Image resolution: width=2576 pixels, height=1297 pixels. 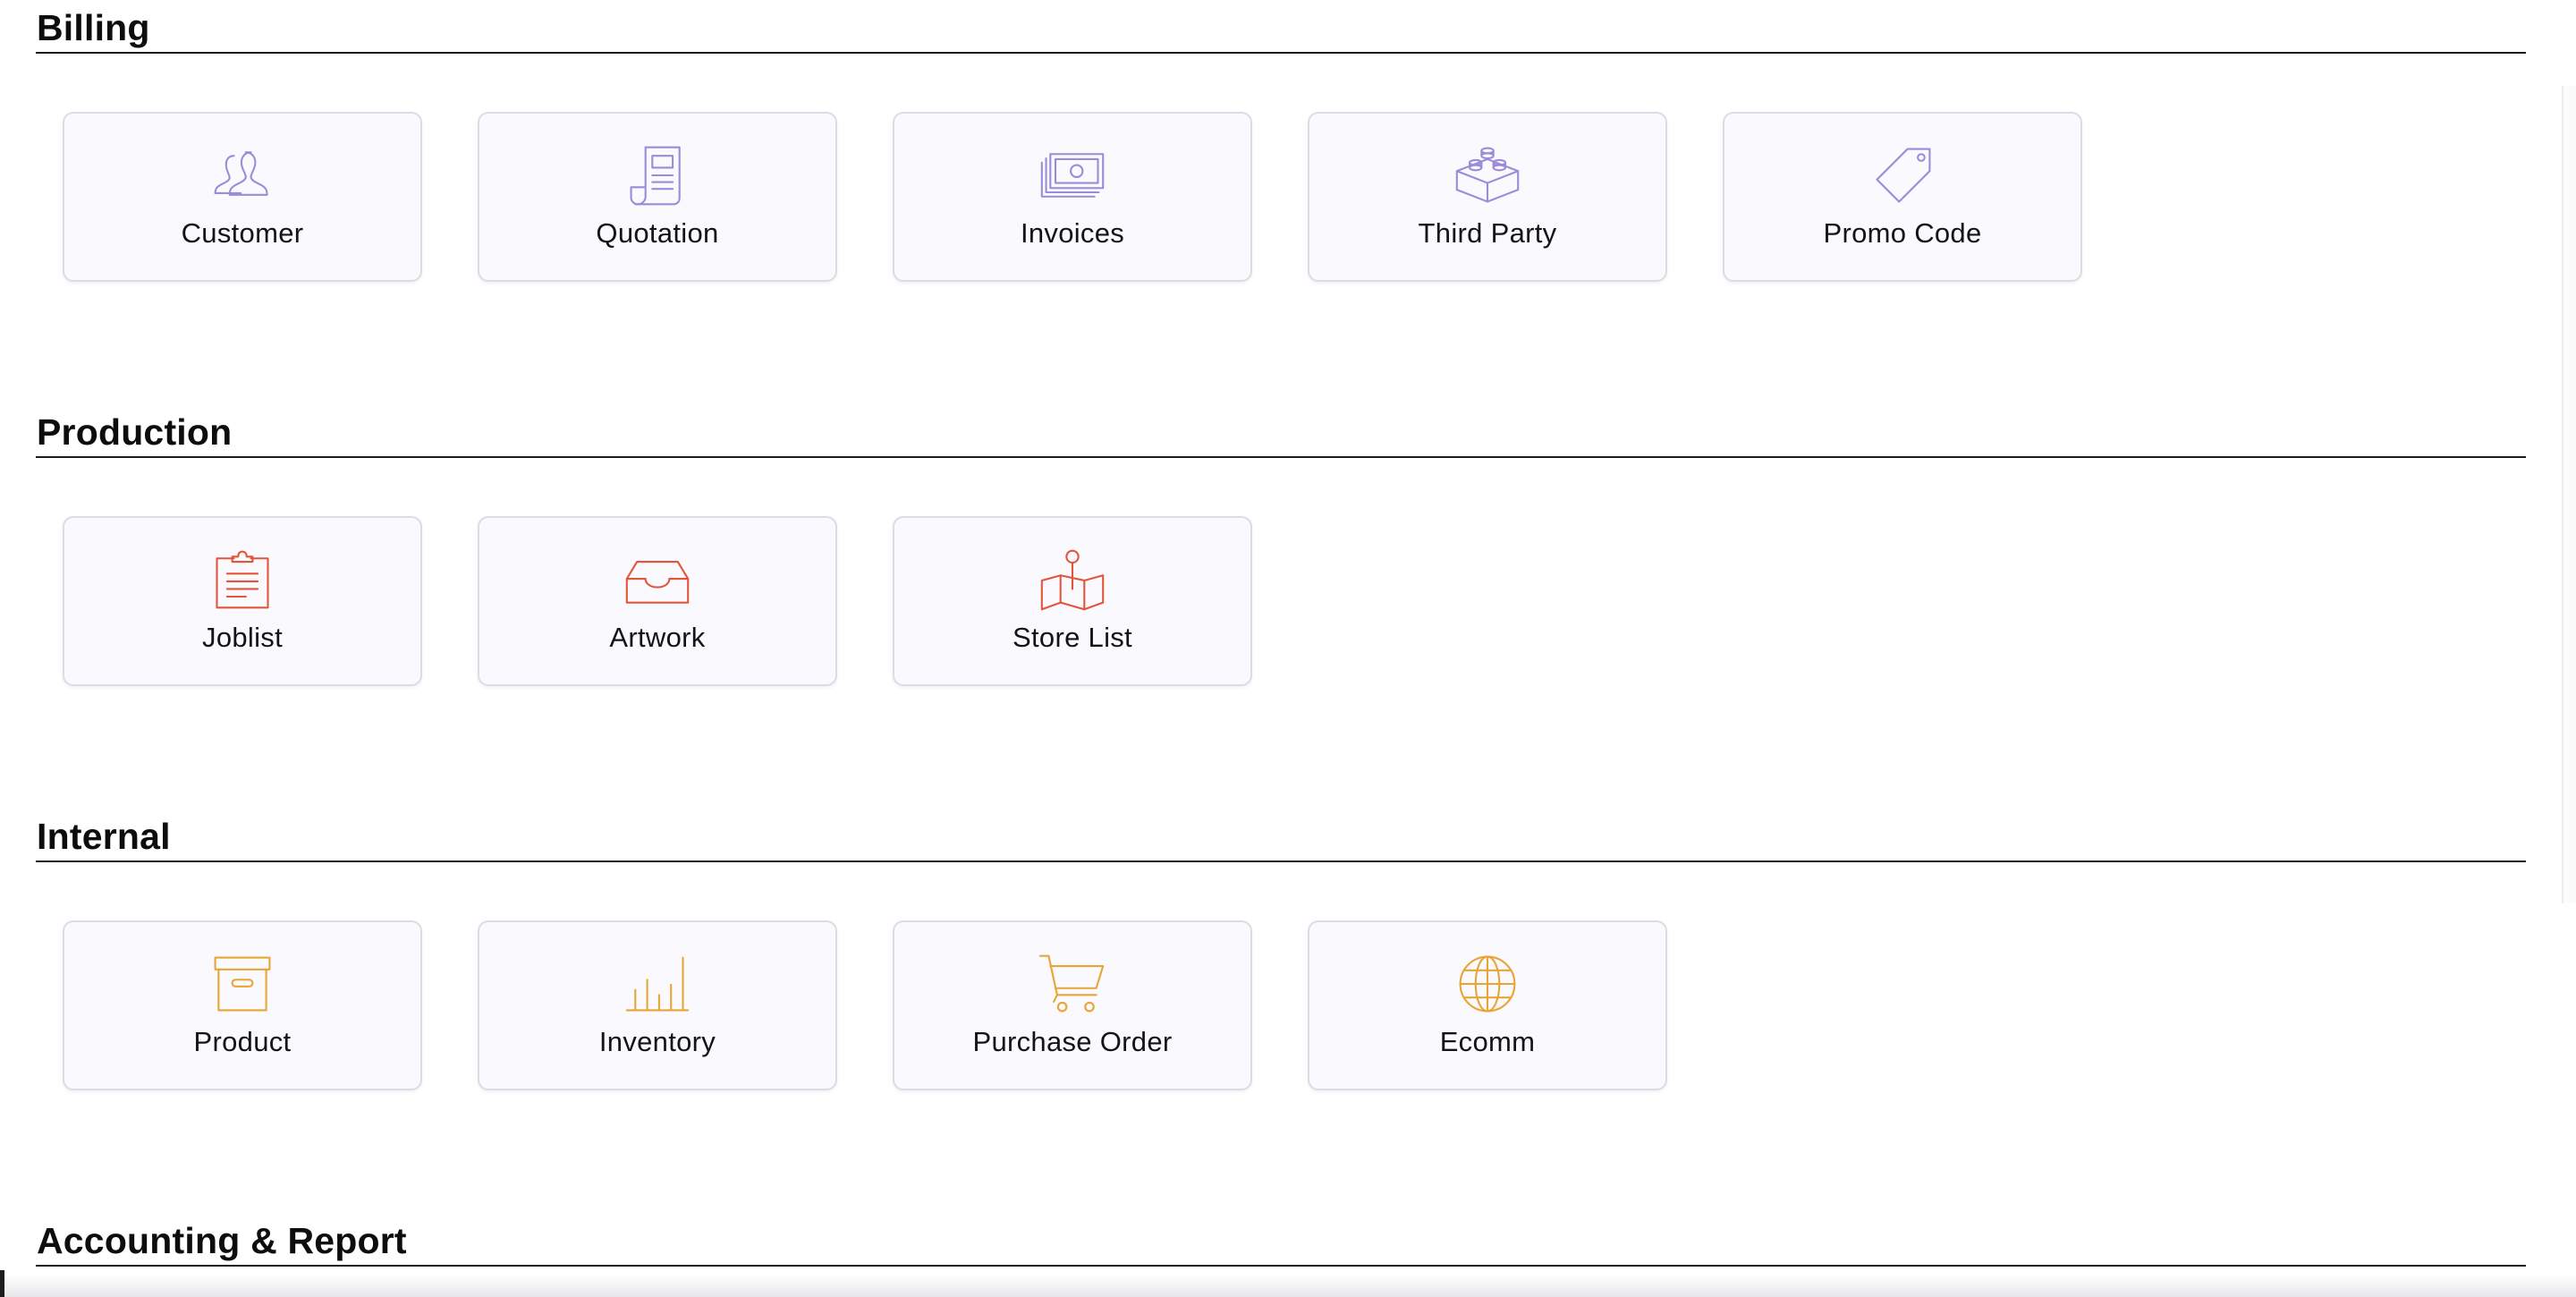 What do you see at coordinates (242, 579) in the screenshot?
I see `clipboard-icon` at bounding box center [242, 579].